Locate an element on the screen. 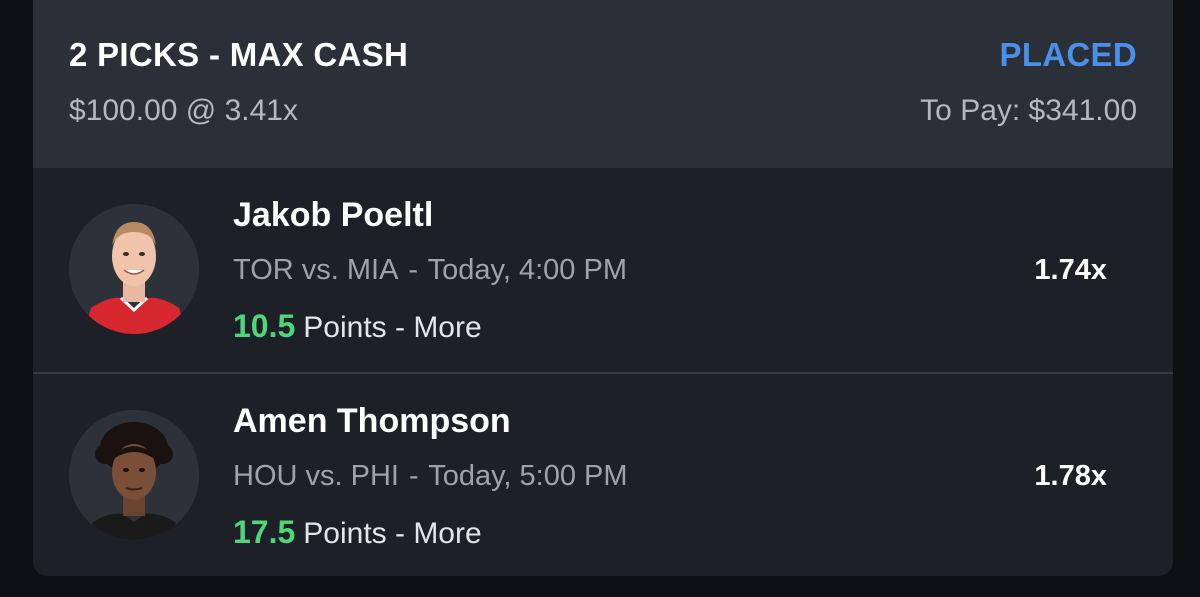 Image resolution: width=1200 pixels, height=597 pixels. entry-title: 2 PICKS - MAX CASH is located at coordinates (239, 54).